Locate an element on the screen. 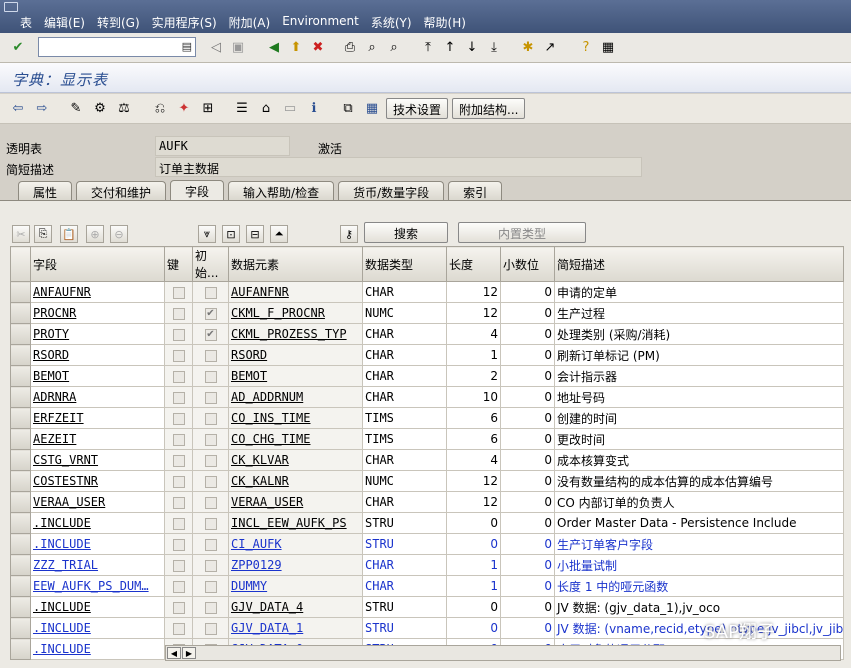 This screenshot has width=851, height=668. last-page-icon: ⤓ is located at coordinates (494, 47).